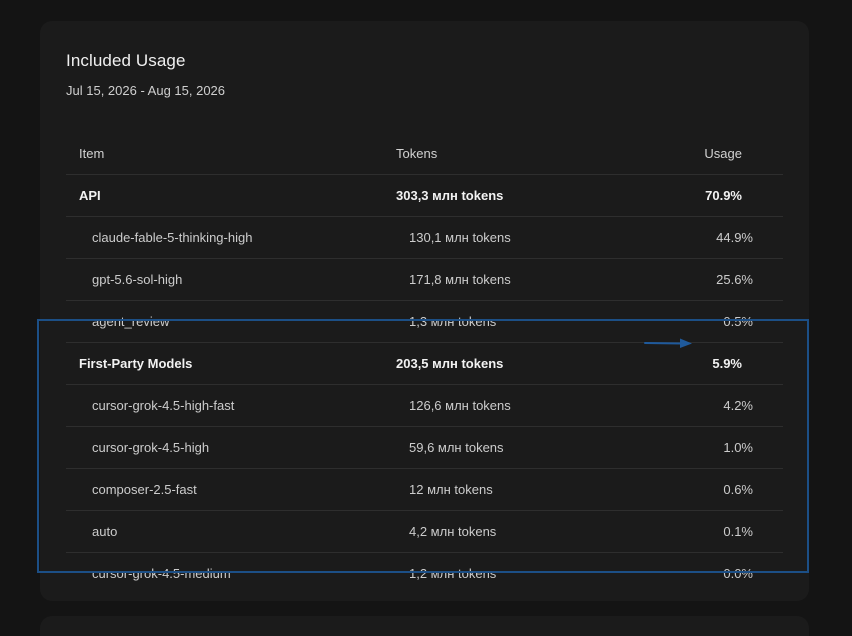  I want to click on row-item: API, so click(90, 195).